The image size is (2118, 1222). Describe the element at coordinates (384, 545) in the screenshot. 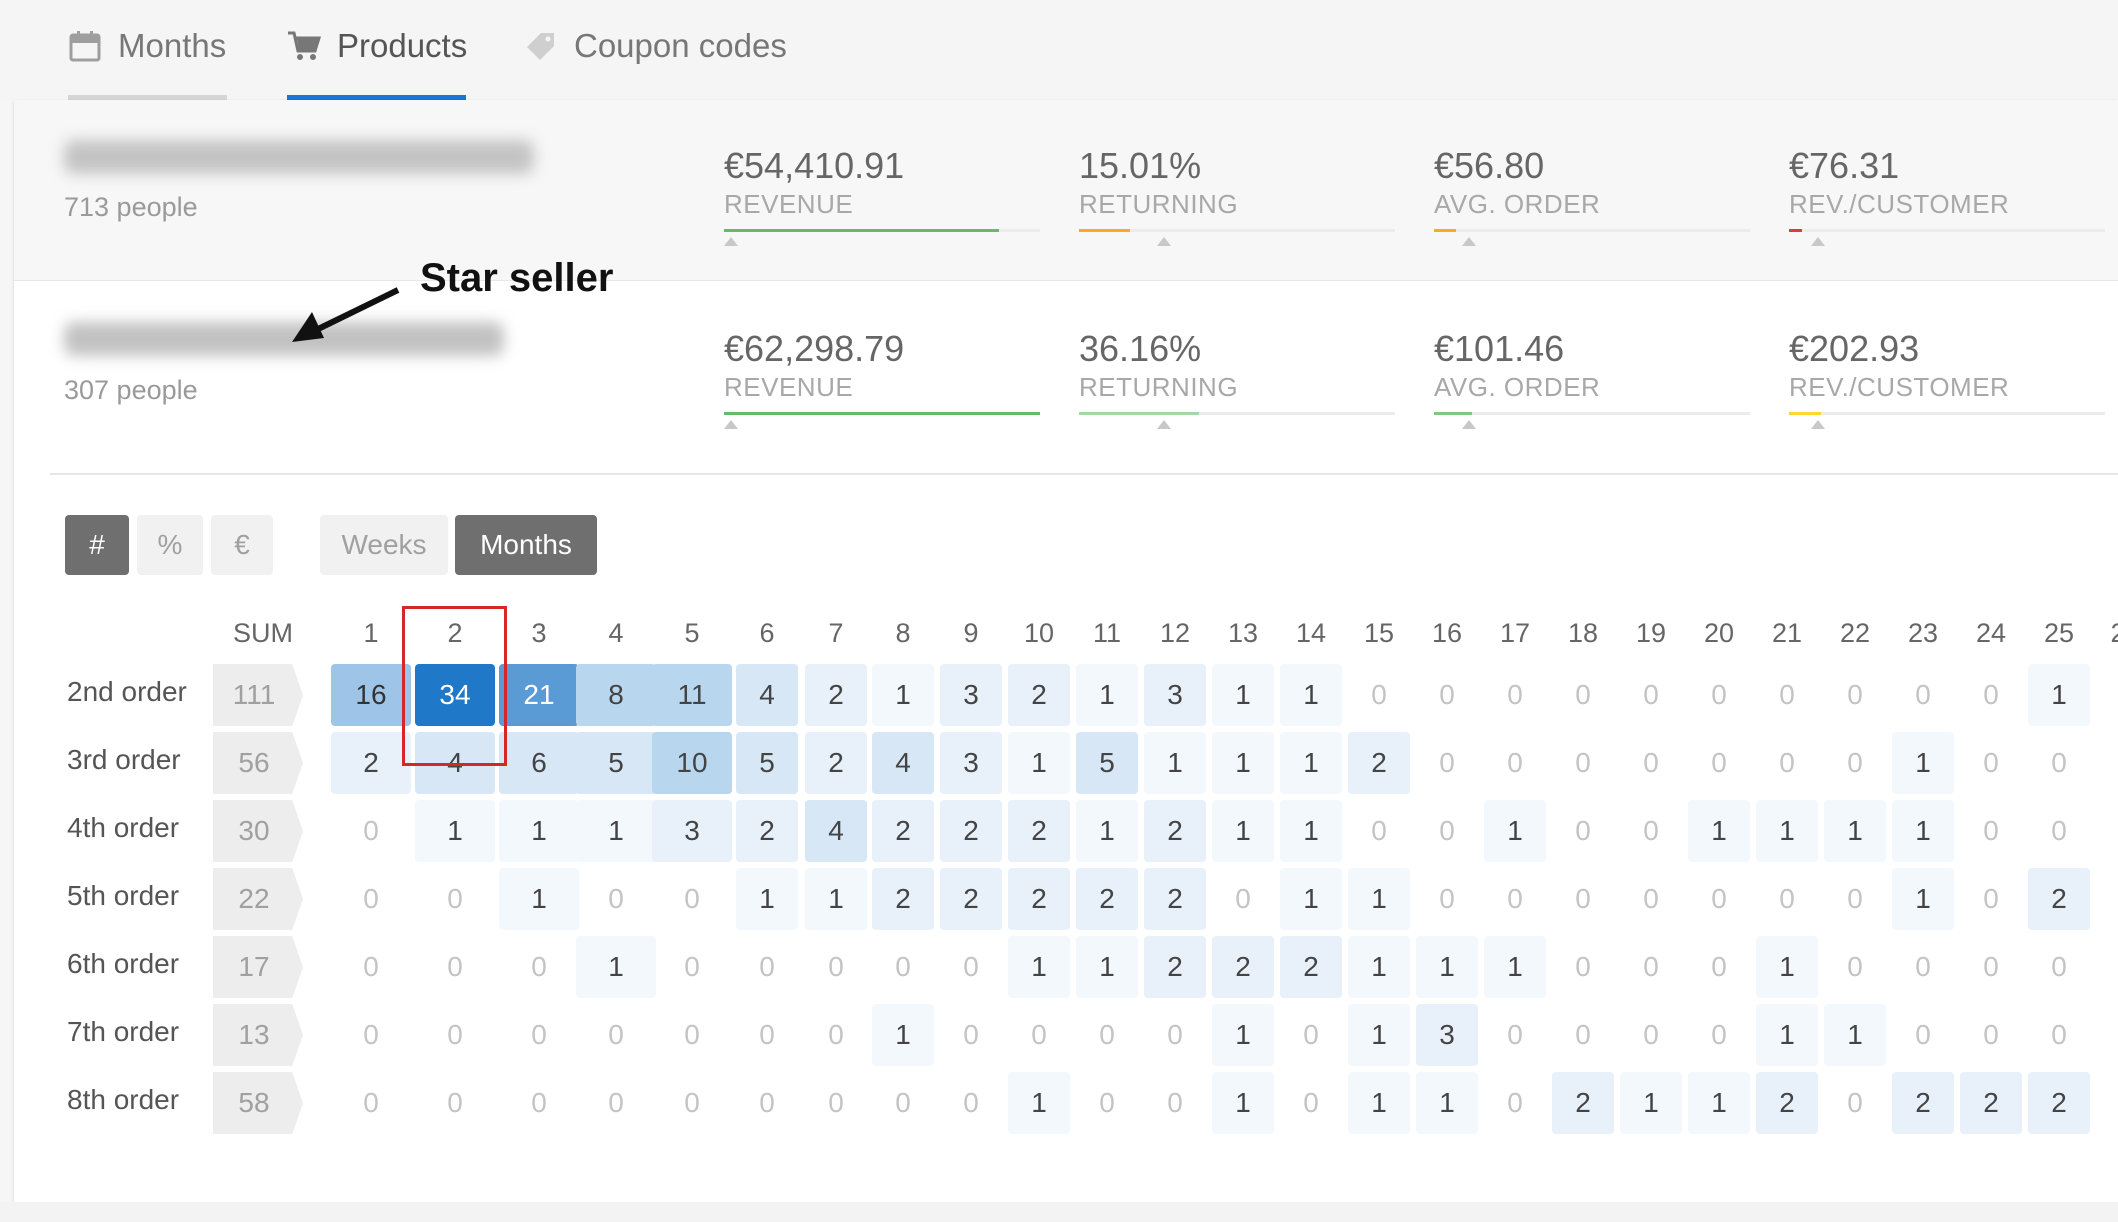

I see `toggle-weeks: Weeks` at that location.